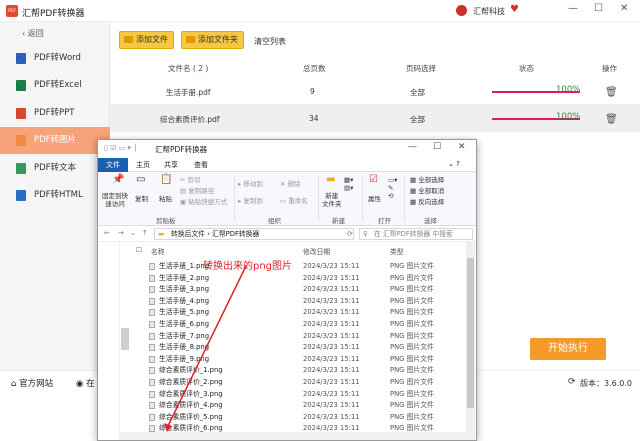  What do you see at coordinates (205, 348) in the screenshot?
I see `annotation-arrow` at bounding box center [205, 348].